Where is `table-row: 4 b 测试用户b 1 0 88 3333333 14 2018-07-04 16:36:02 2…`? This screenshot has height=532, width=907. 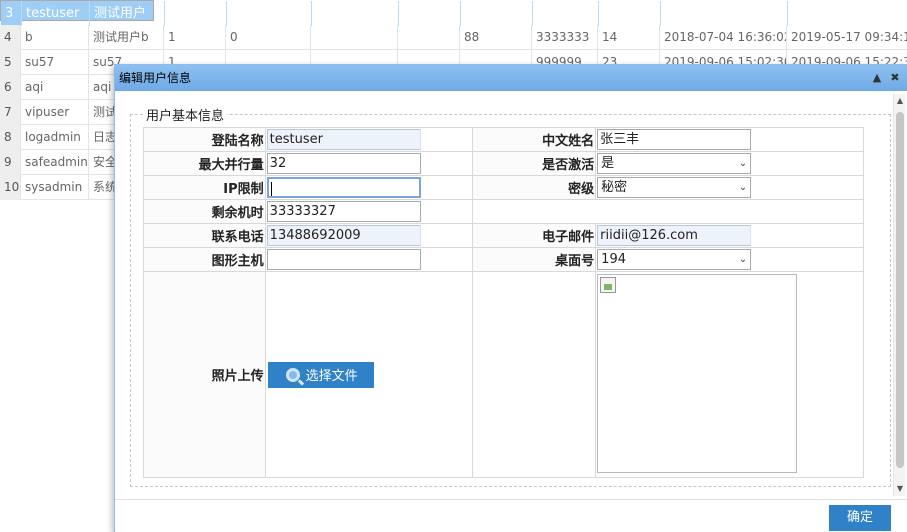
table-row: 4 b 测试用户b 1 0 88 3333333 14 2018-07-04 16:36:02 2… is located at coordinates (453, 37).